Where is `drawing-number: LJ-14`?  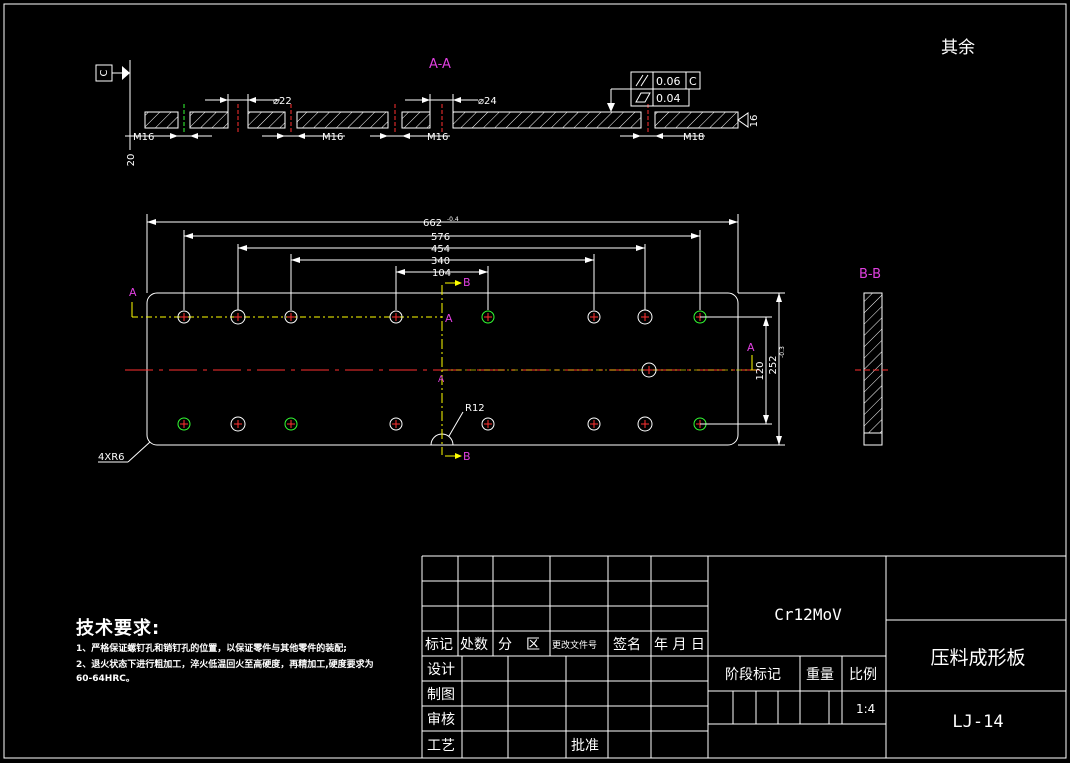 drawing-number: LJ-14 is located at coordinates (977, 722).